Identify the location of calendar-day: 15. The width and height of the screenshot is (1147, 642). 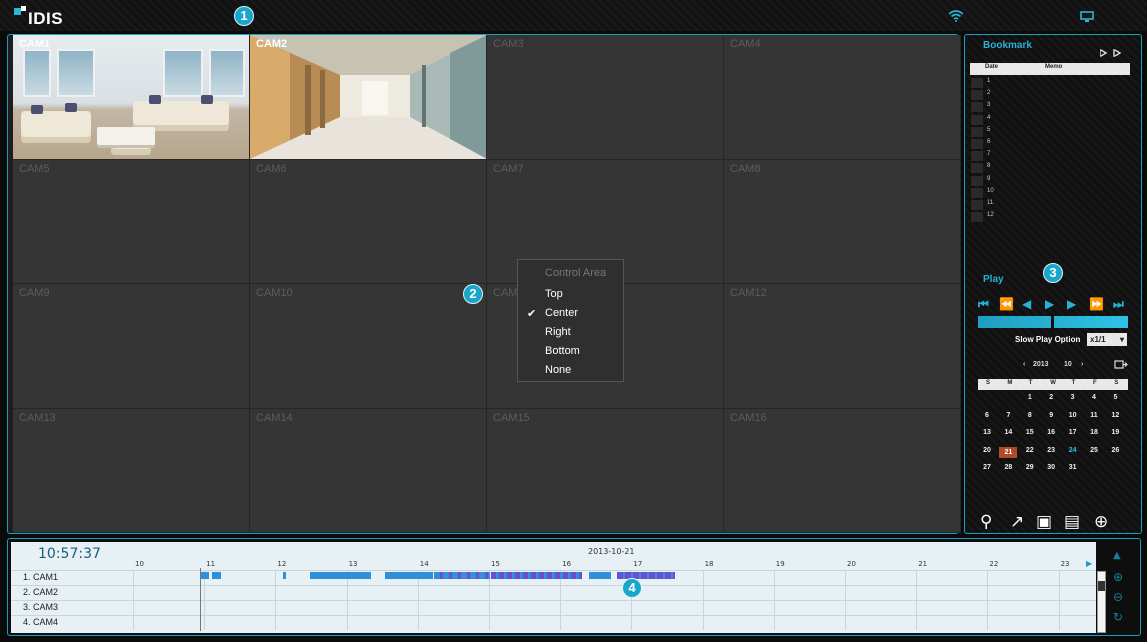
(1030, 432).